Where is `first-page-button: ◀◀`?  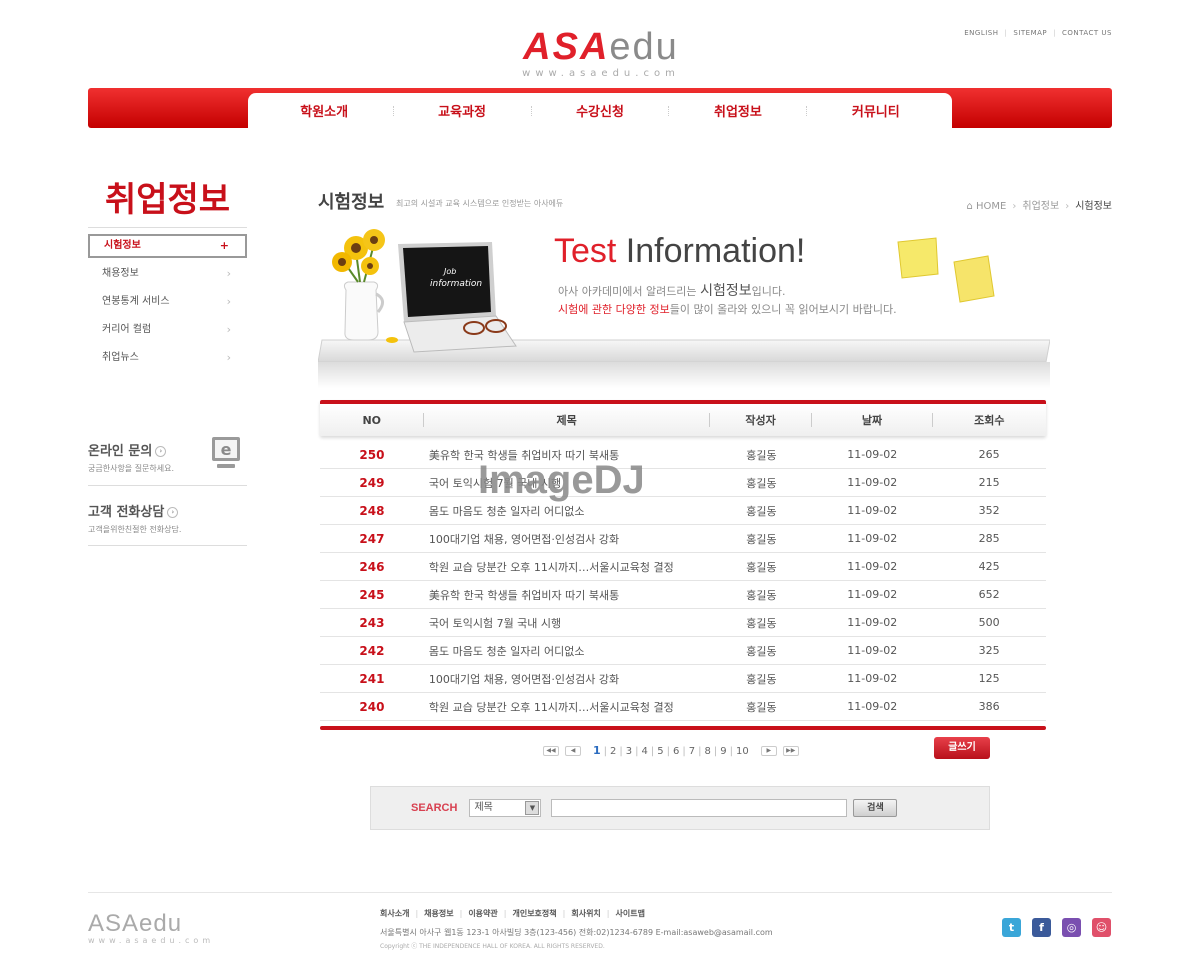
first-page-button: ◀◀ is located at coordinates (551, 750).